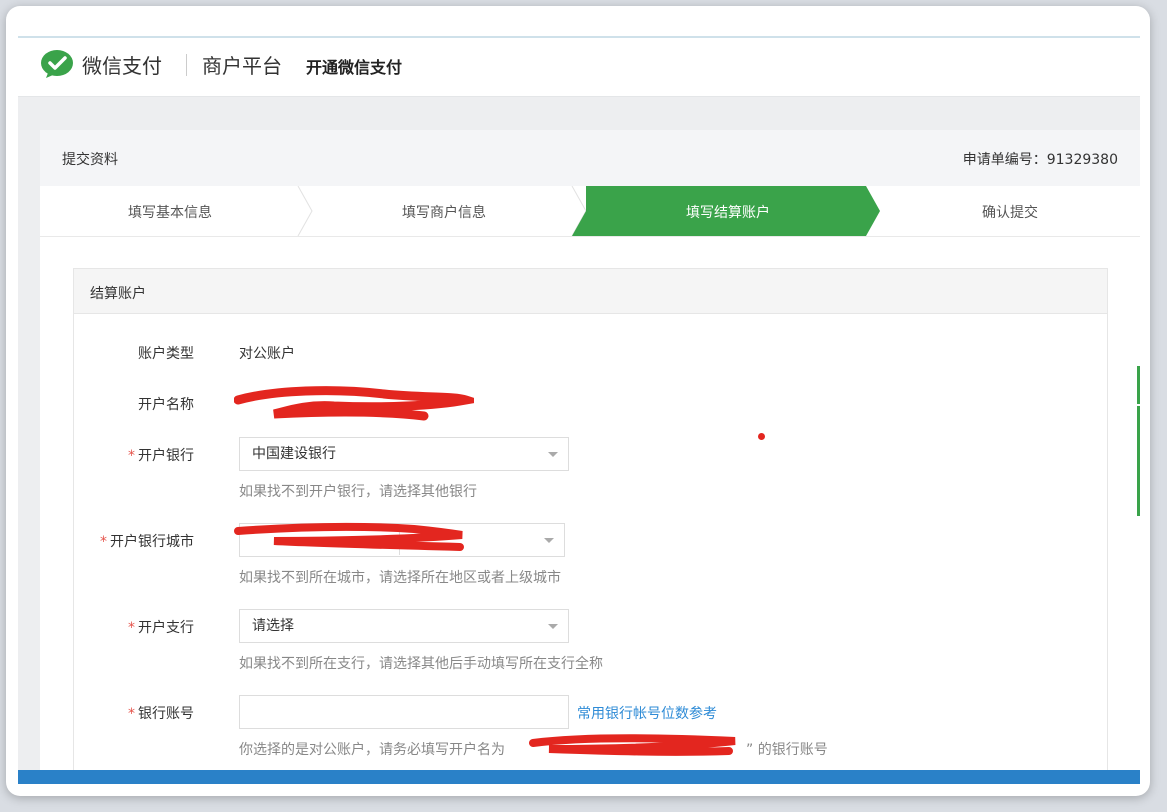 Image resolution: width=1167 pixels, height=812 pixels. What do you see at coordinates (166, 354) in the screenshot?
I see `account-type-label: 账户类型` at bounding box center [166, 354].